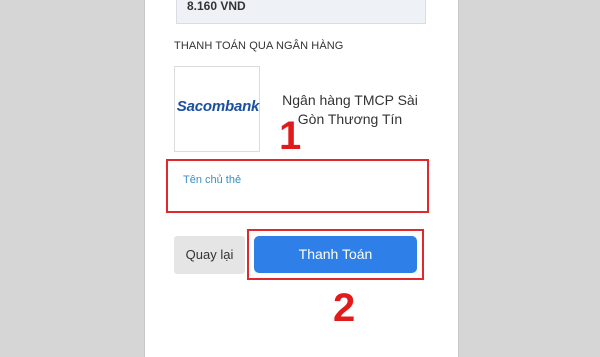  What do you see at coordinates (218, 106) in the screenshot?
I see `bank-logo-text: Sacombank` at bounding box center [218, 106].